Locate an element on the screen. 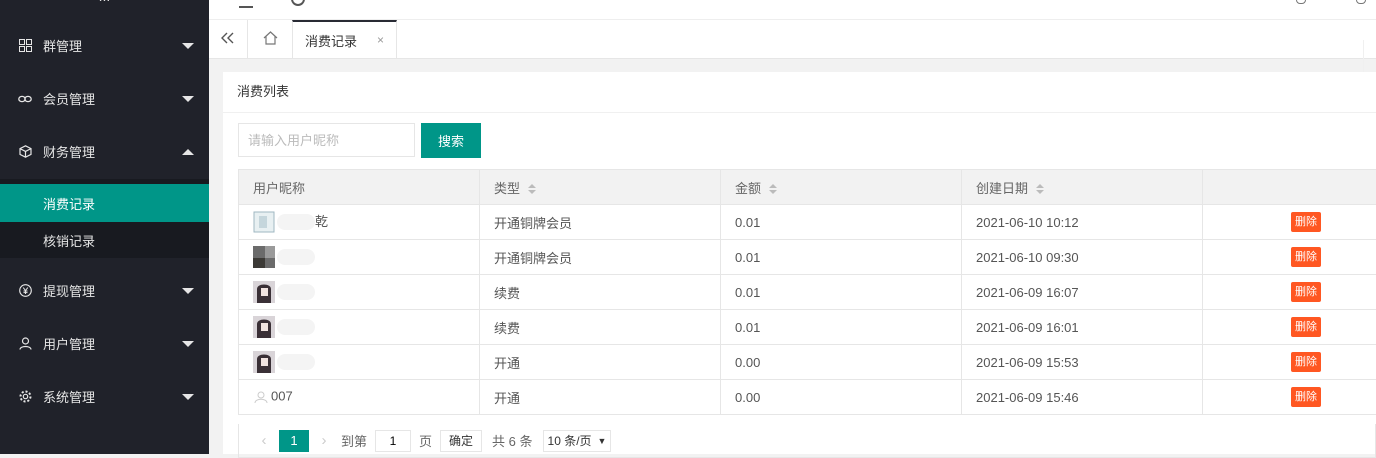 The width and height of the screenshot is (1376, 458). sidebar-item-label: 财务管理 is located at coordinates (69, 151).